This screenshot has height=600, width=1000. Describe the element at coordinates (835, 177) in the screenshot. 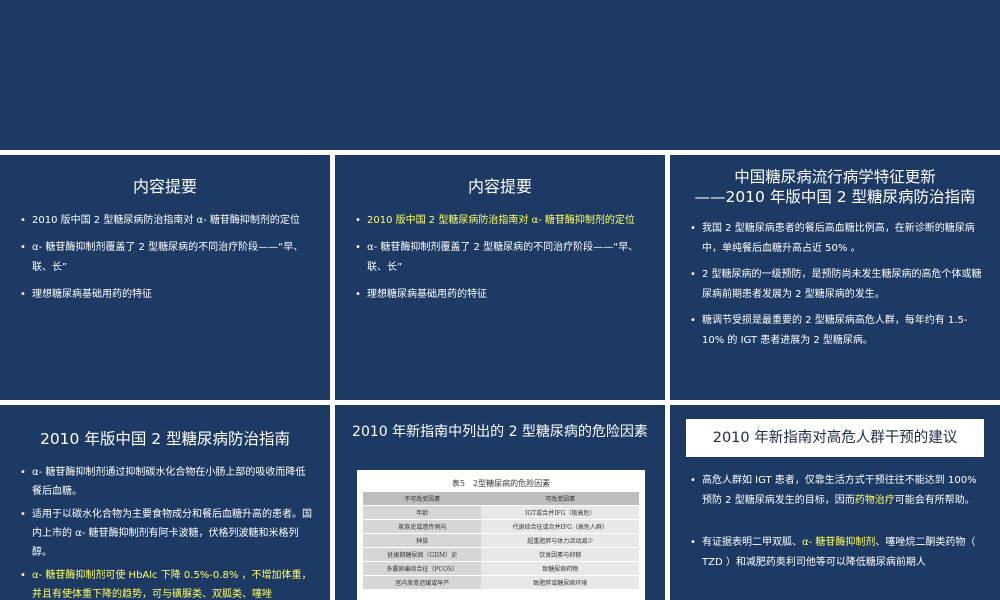

I see `title-line: 中国糖尿病流行病学特征更新` at that location.